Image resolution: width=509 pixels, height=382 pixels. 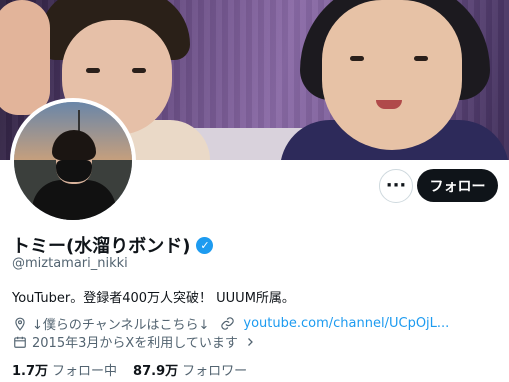 I want to click on profile-handle: @miztamari_nikki, so click(x=70, y=263).